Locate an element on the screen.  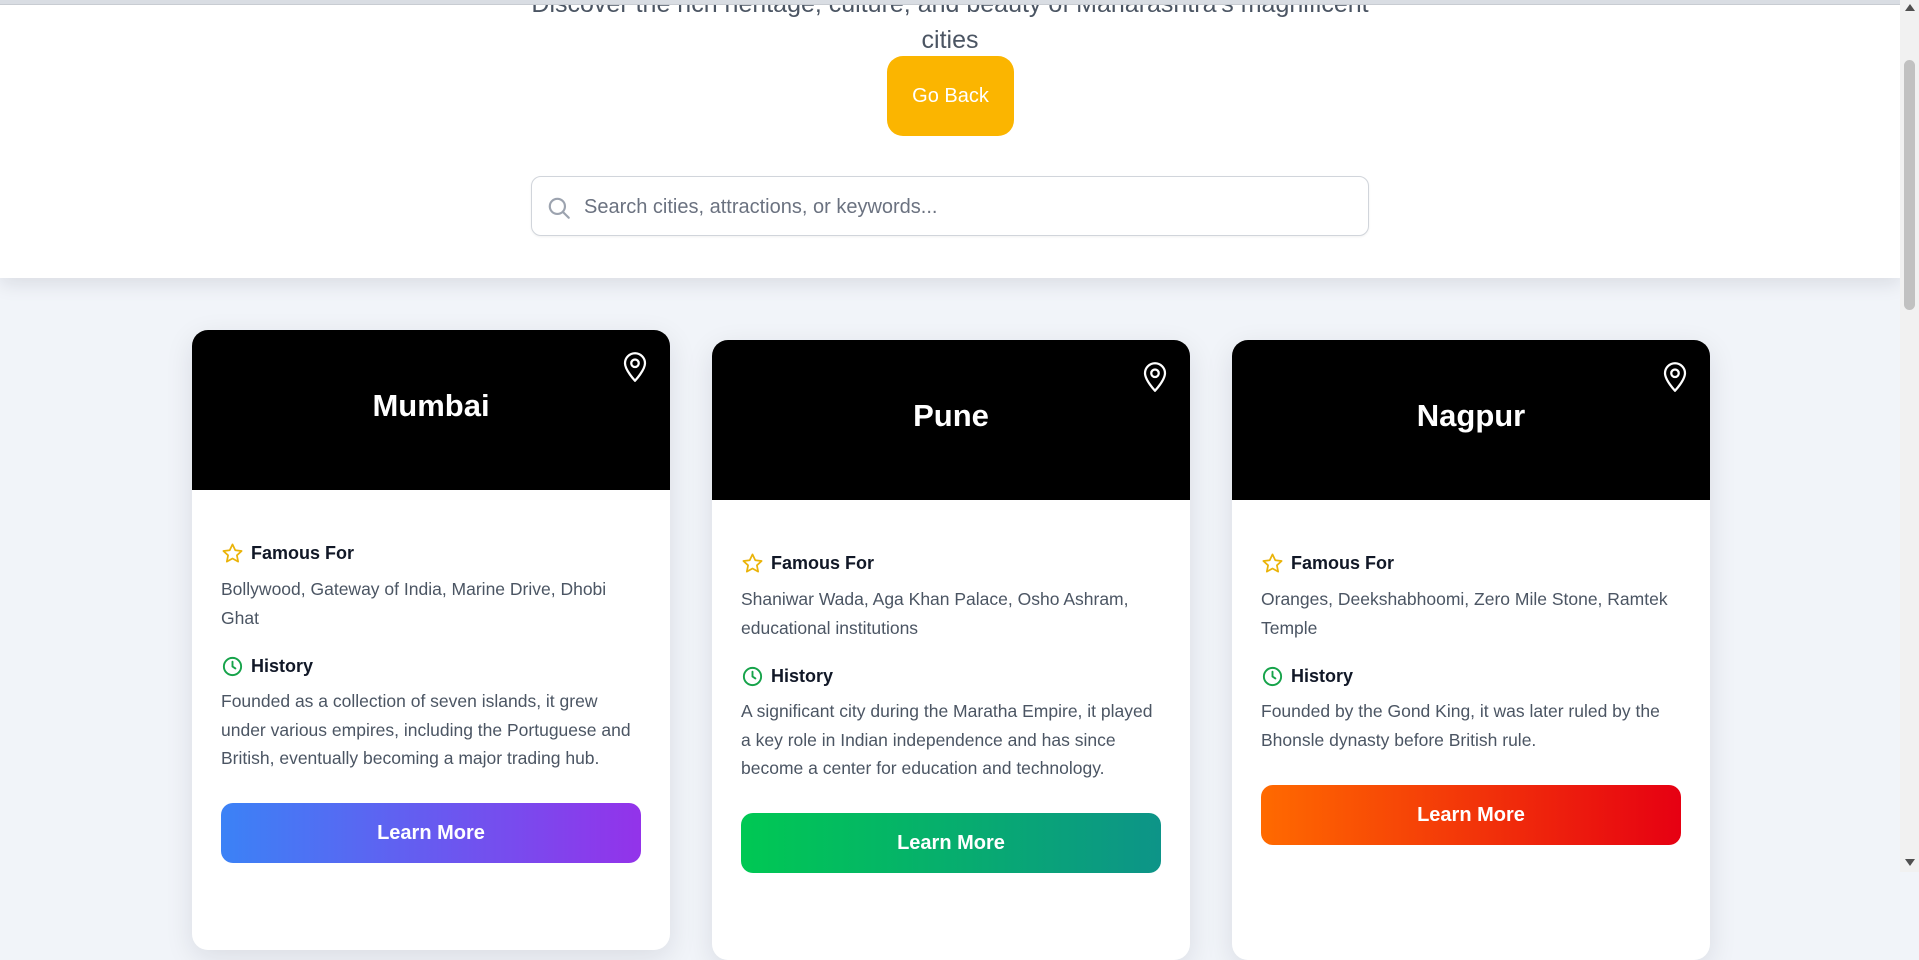
card-header: Mumbai is located at coordinates (431, 410).